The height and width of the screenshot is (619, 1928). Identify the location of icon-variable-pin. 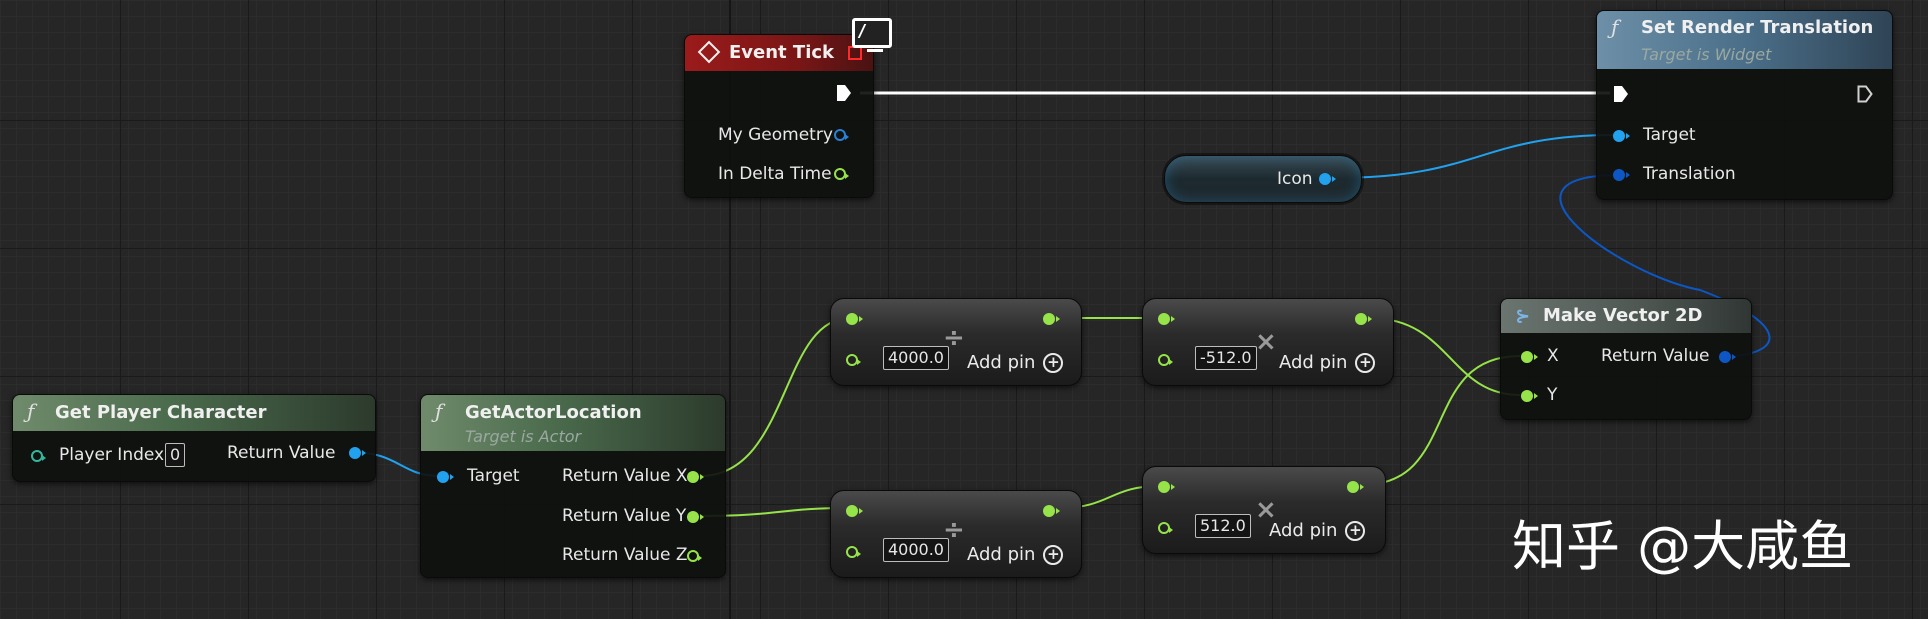
(1327, 179).